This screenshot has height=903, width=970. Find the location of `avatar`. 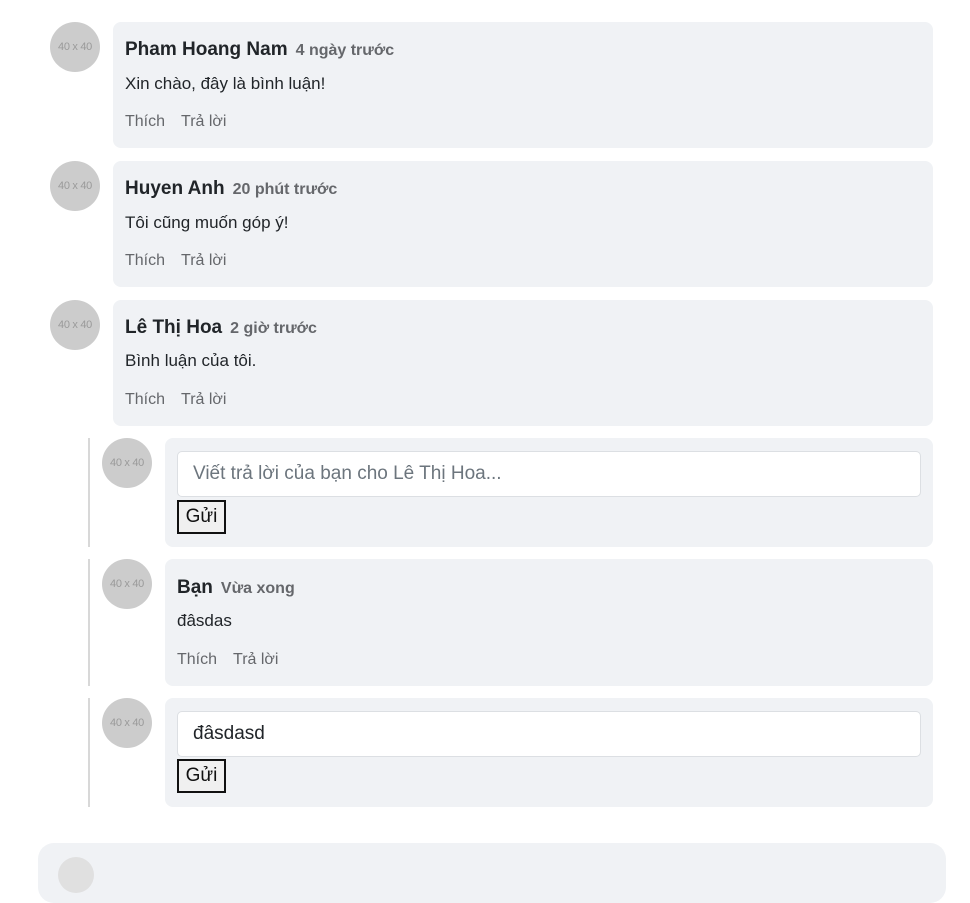

avatar is located at coordinates (76, 875).